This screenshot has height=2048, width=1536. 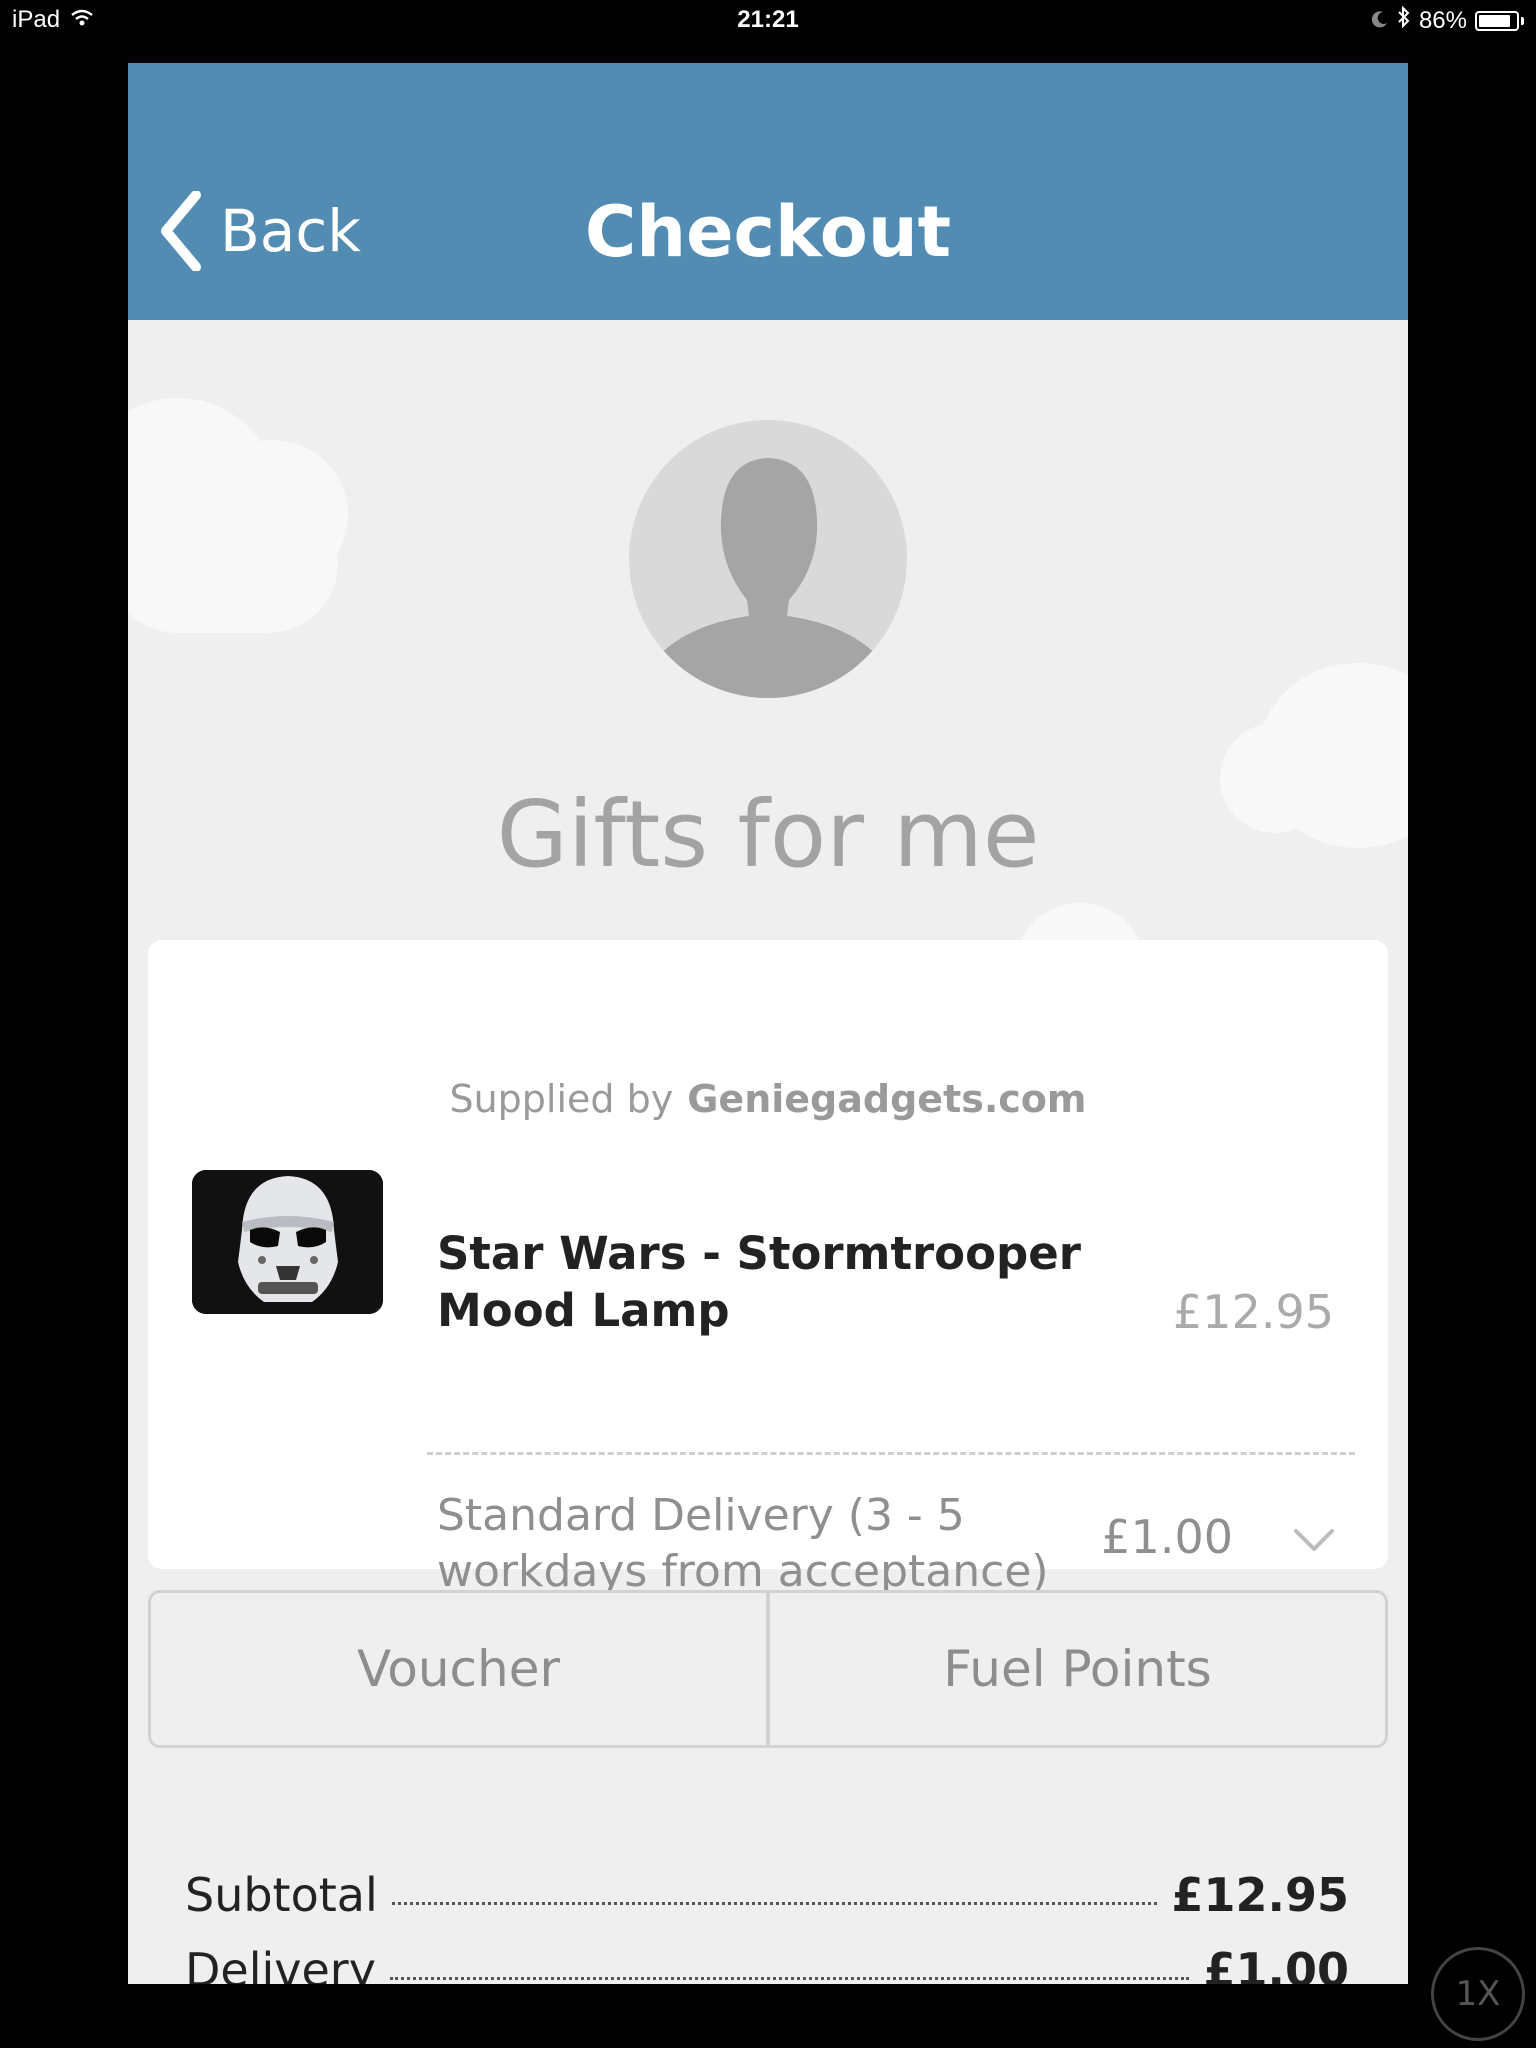 I want to click on nav-bar: Back Checkout, so click(x=768, y=191).